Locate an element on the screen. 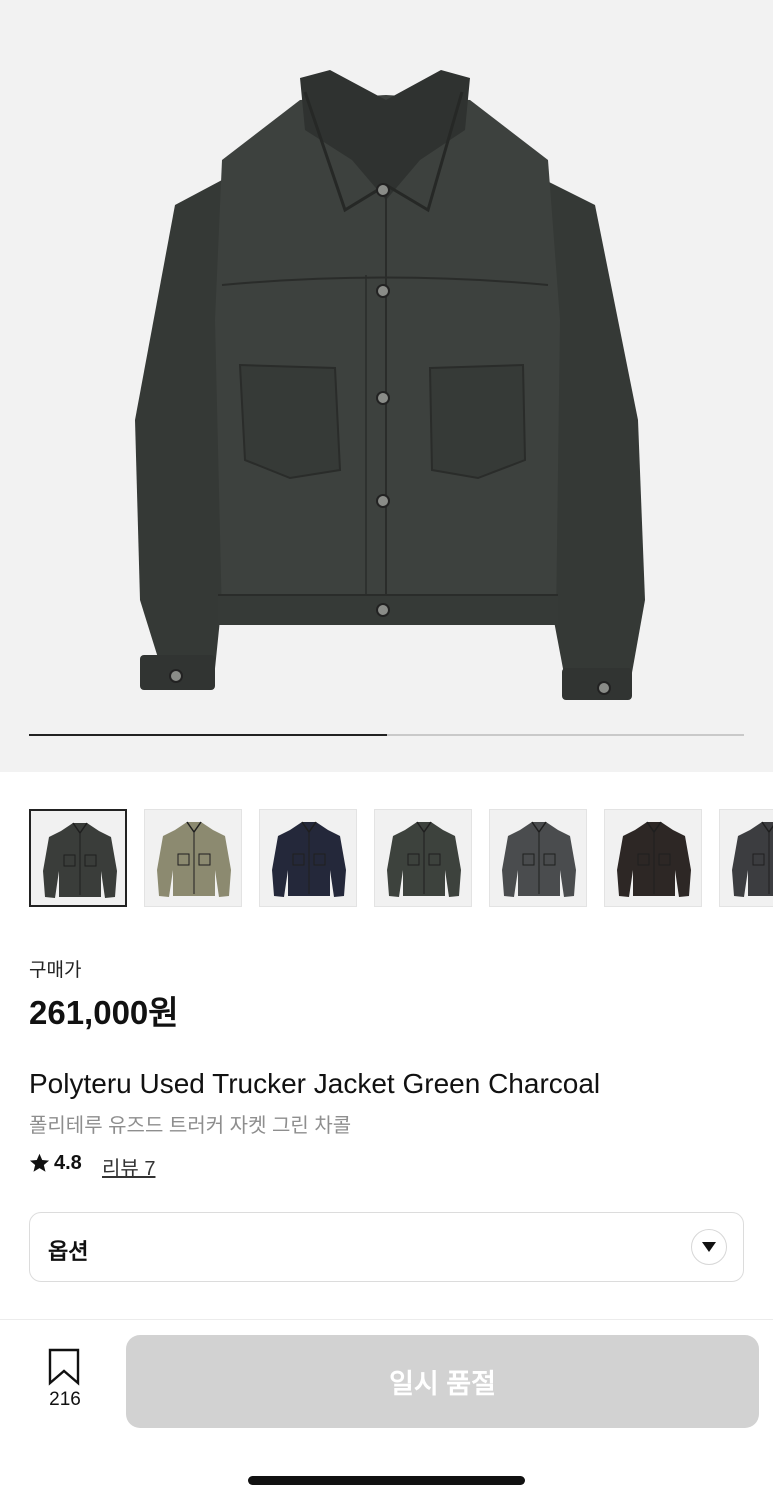 The height and width of the screenshot is (1500, 773). thumb-charcoal is located at coordinates (78, 858).